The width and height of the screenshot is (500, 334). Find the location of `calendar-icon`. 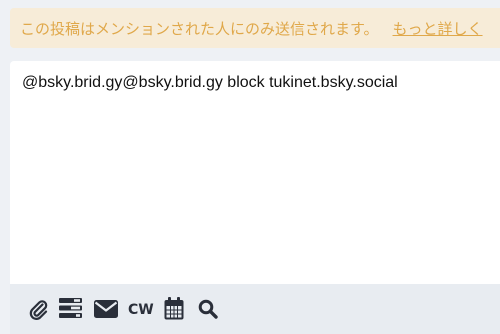

calendar-icon is located at coordinates (174, 308).